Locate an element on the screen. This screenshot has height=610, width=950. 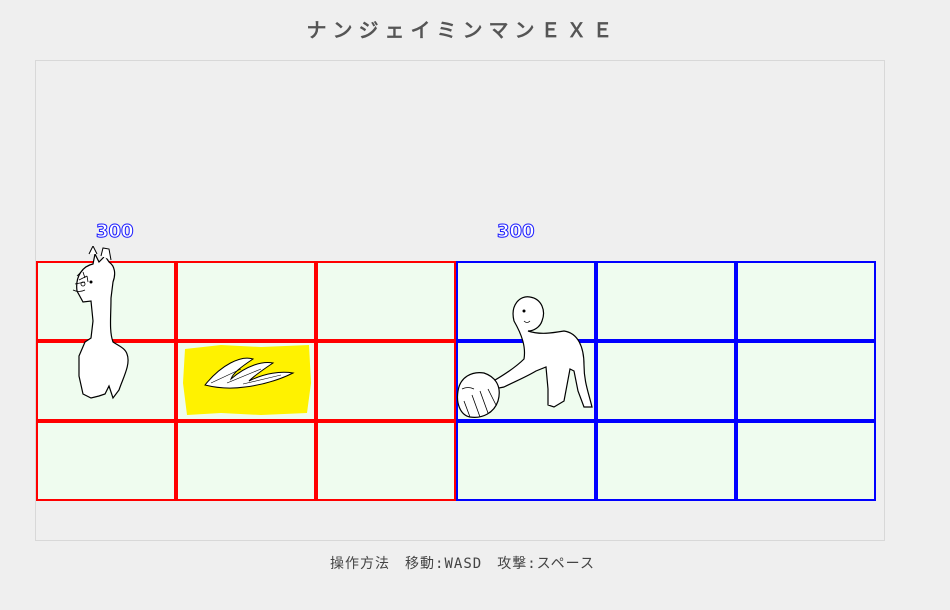
alpaca-icon is located at coordinates (100, 323).